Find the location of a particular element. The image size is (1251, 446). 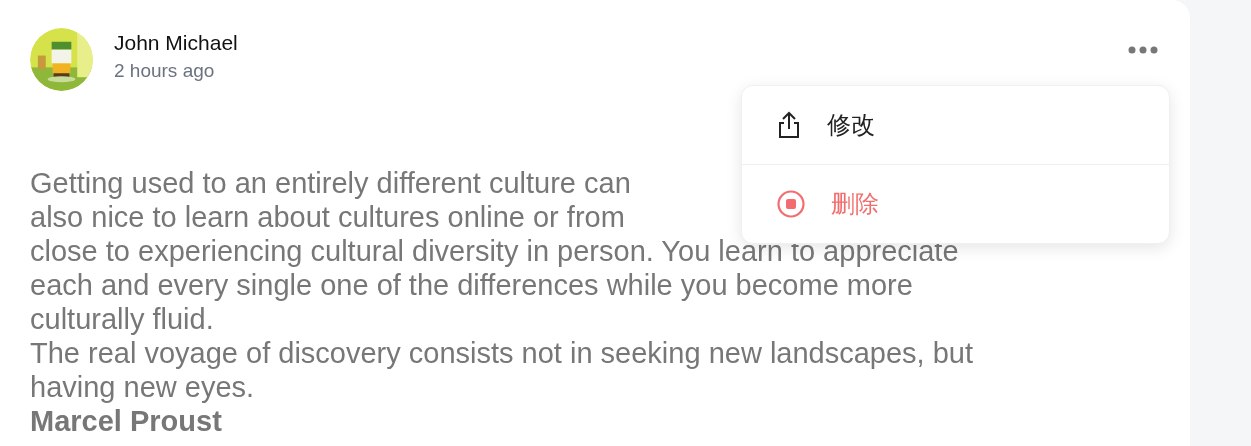

post-time: 2 hours ago is located at coordinates (165, 71).